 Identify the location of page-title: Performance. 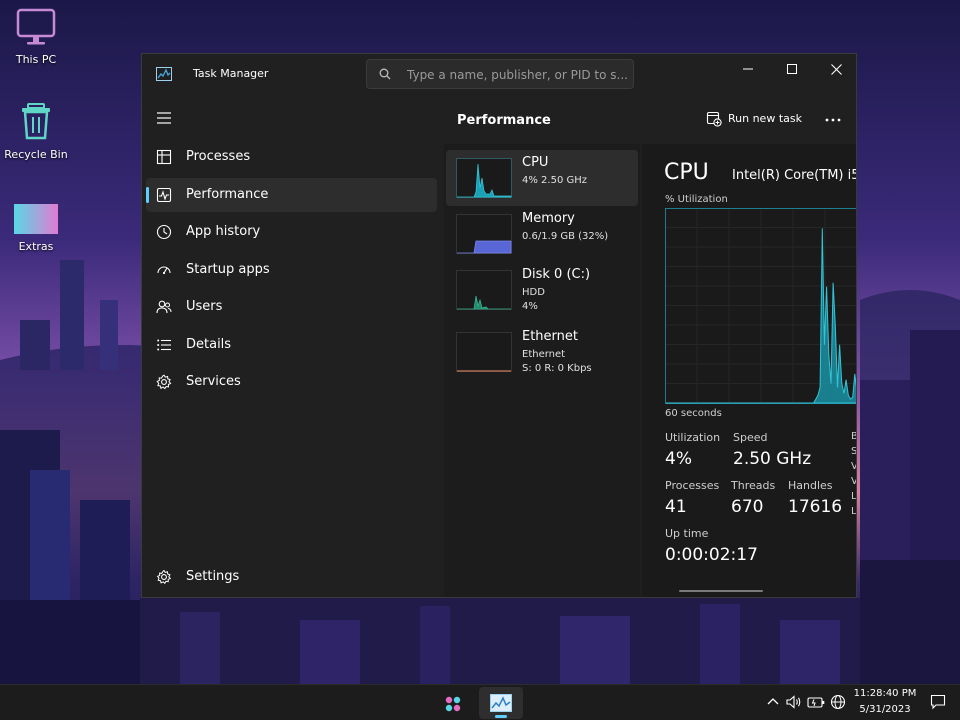
(504, 120).